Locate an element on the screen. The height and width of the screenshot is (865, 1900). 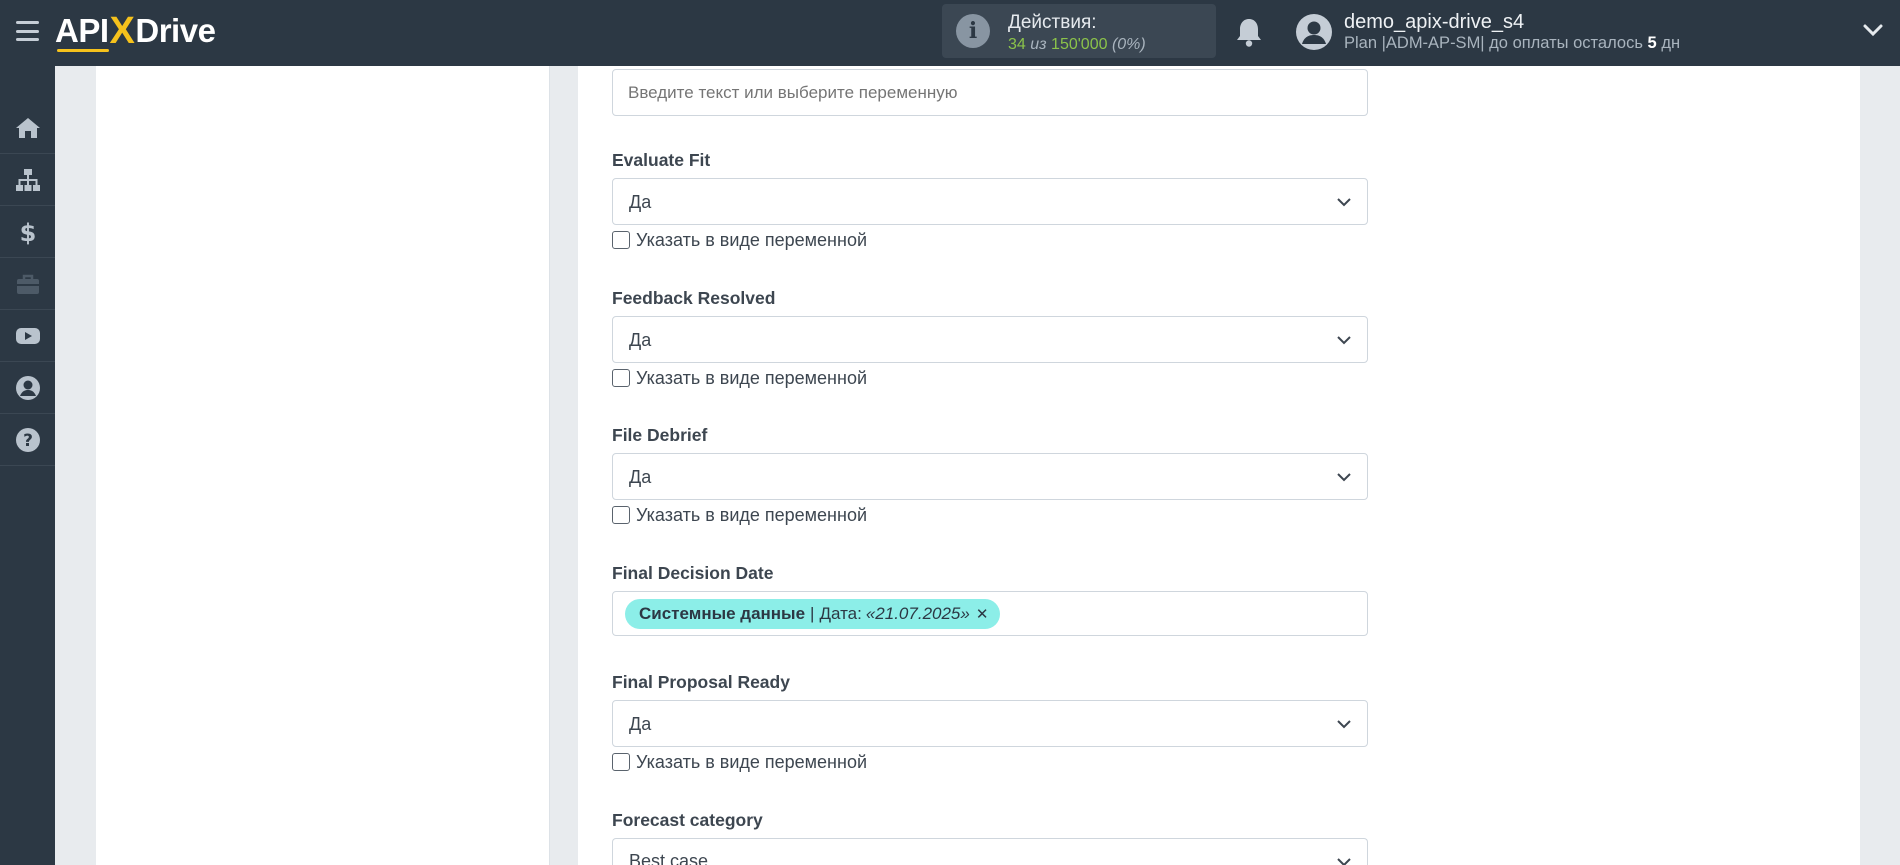
variable-tag: Системные данные | Дата: «21.07.2025» ✕ is located at coordinates (813, 614).